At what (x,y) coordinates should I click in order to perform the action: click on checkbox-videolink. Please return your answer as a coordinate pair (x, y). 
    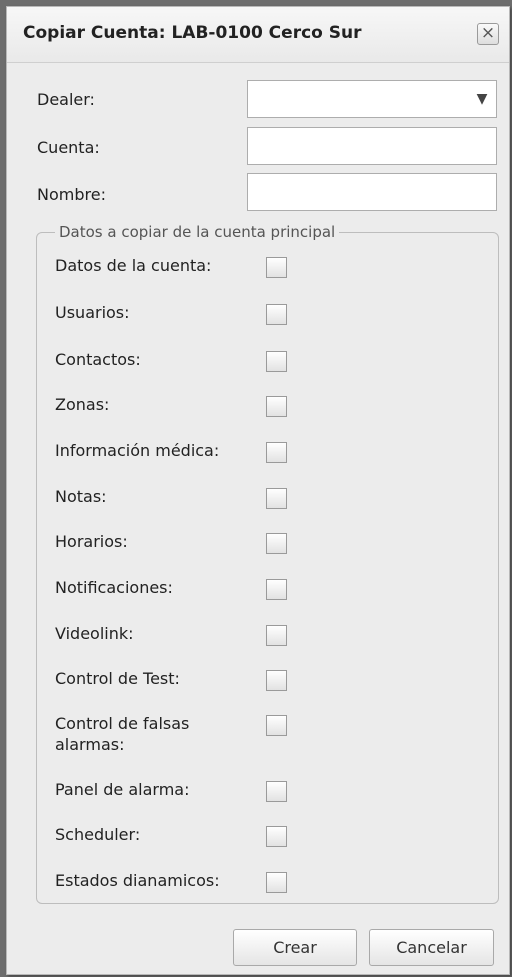
    Looking at the image, I should click on (276, 635).